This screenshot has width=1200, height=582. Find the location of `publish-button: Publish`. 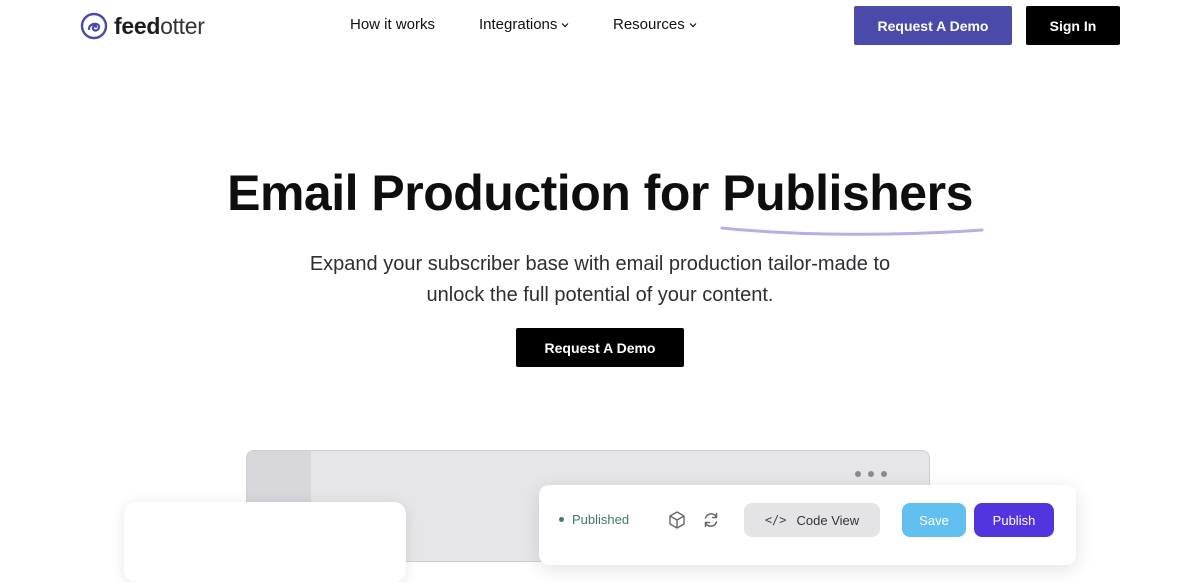

publish-button: Publish is located at coordinates (1014, 520).